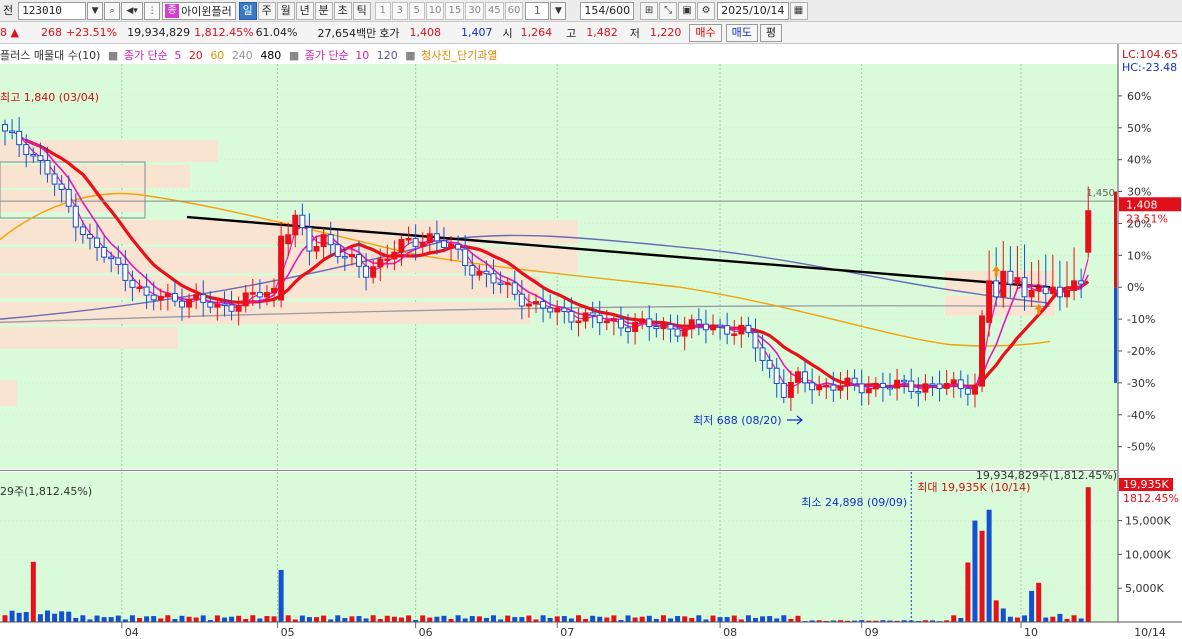  Describe the element at coordinates (199, 10) in the screenshot. I see `stock-name-field: 종 아이윈플러` at that location.